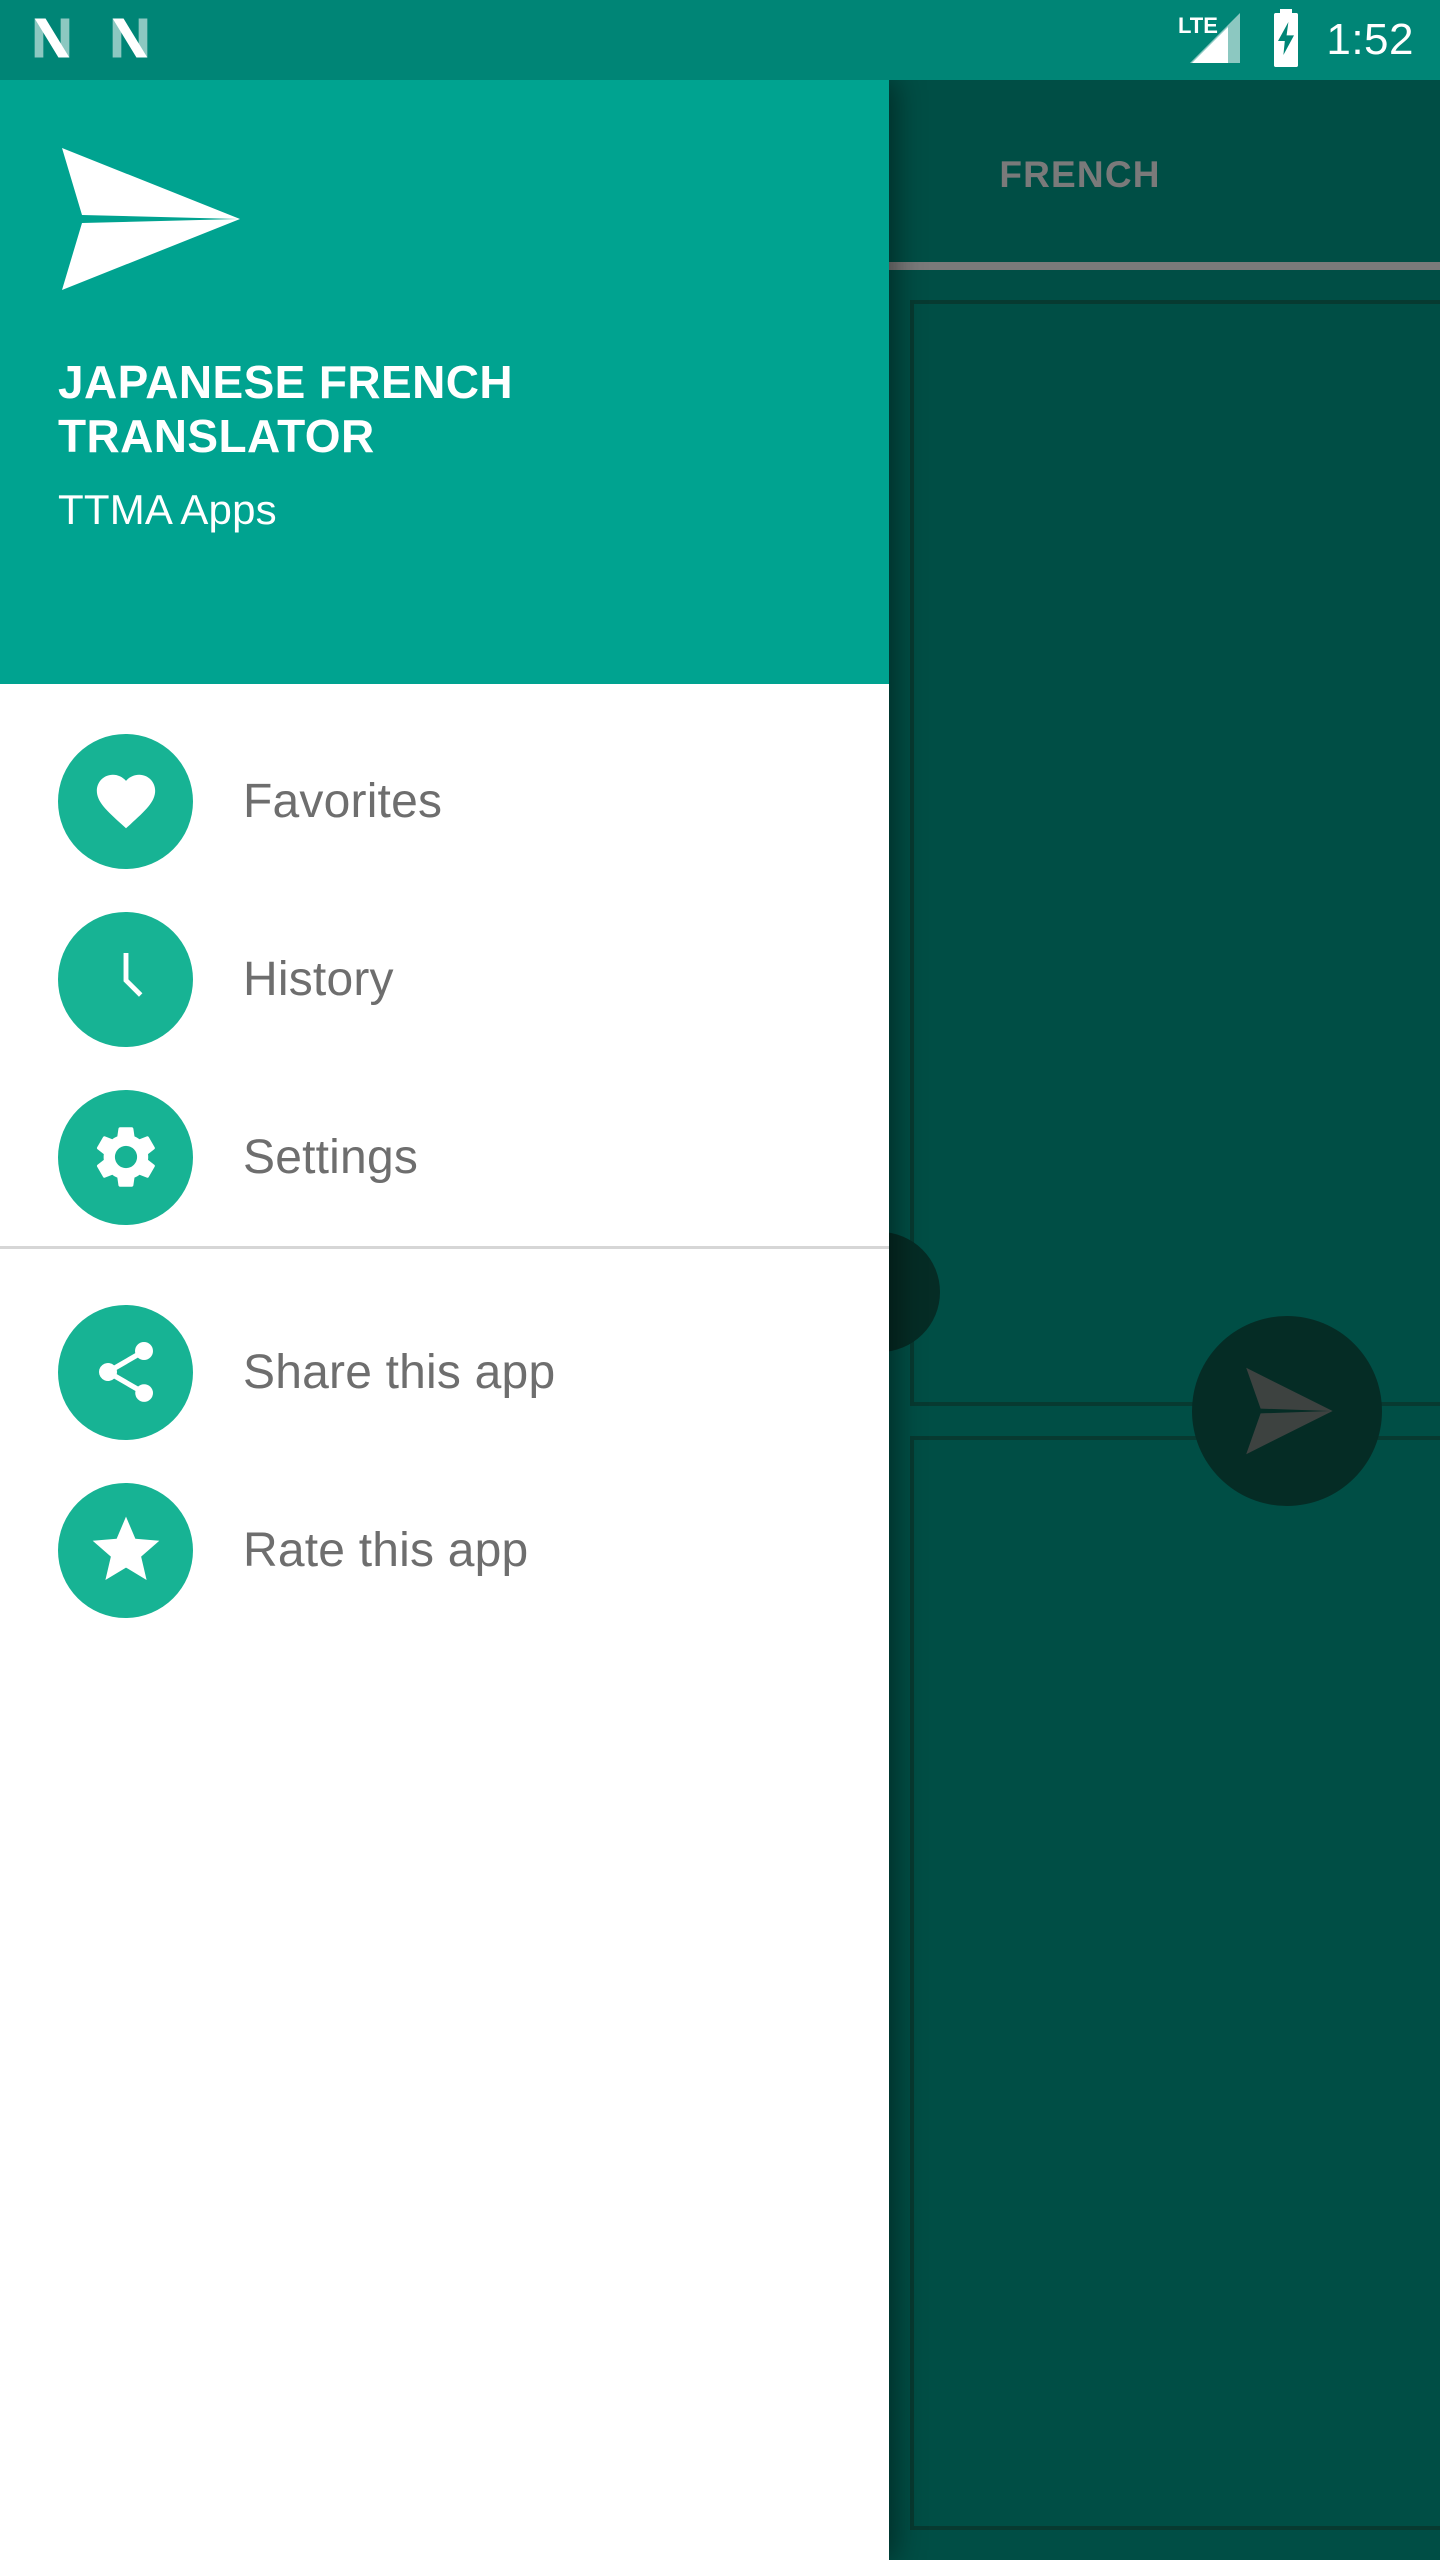 The width and height of the screenshot is (1440, 2560). I want to click on status-bar: LTE 1:52, so click(720, 40).